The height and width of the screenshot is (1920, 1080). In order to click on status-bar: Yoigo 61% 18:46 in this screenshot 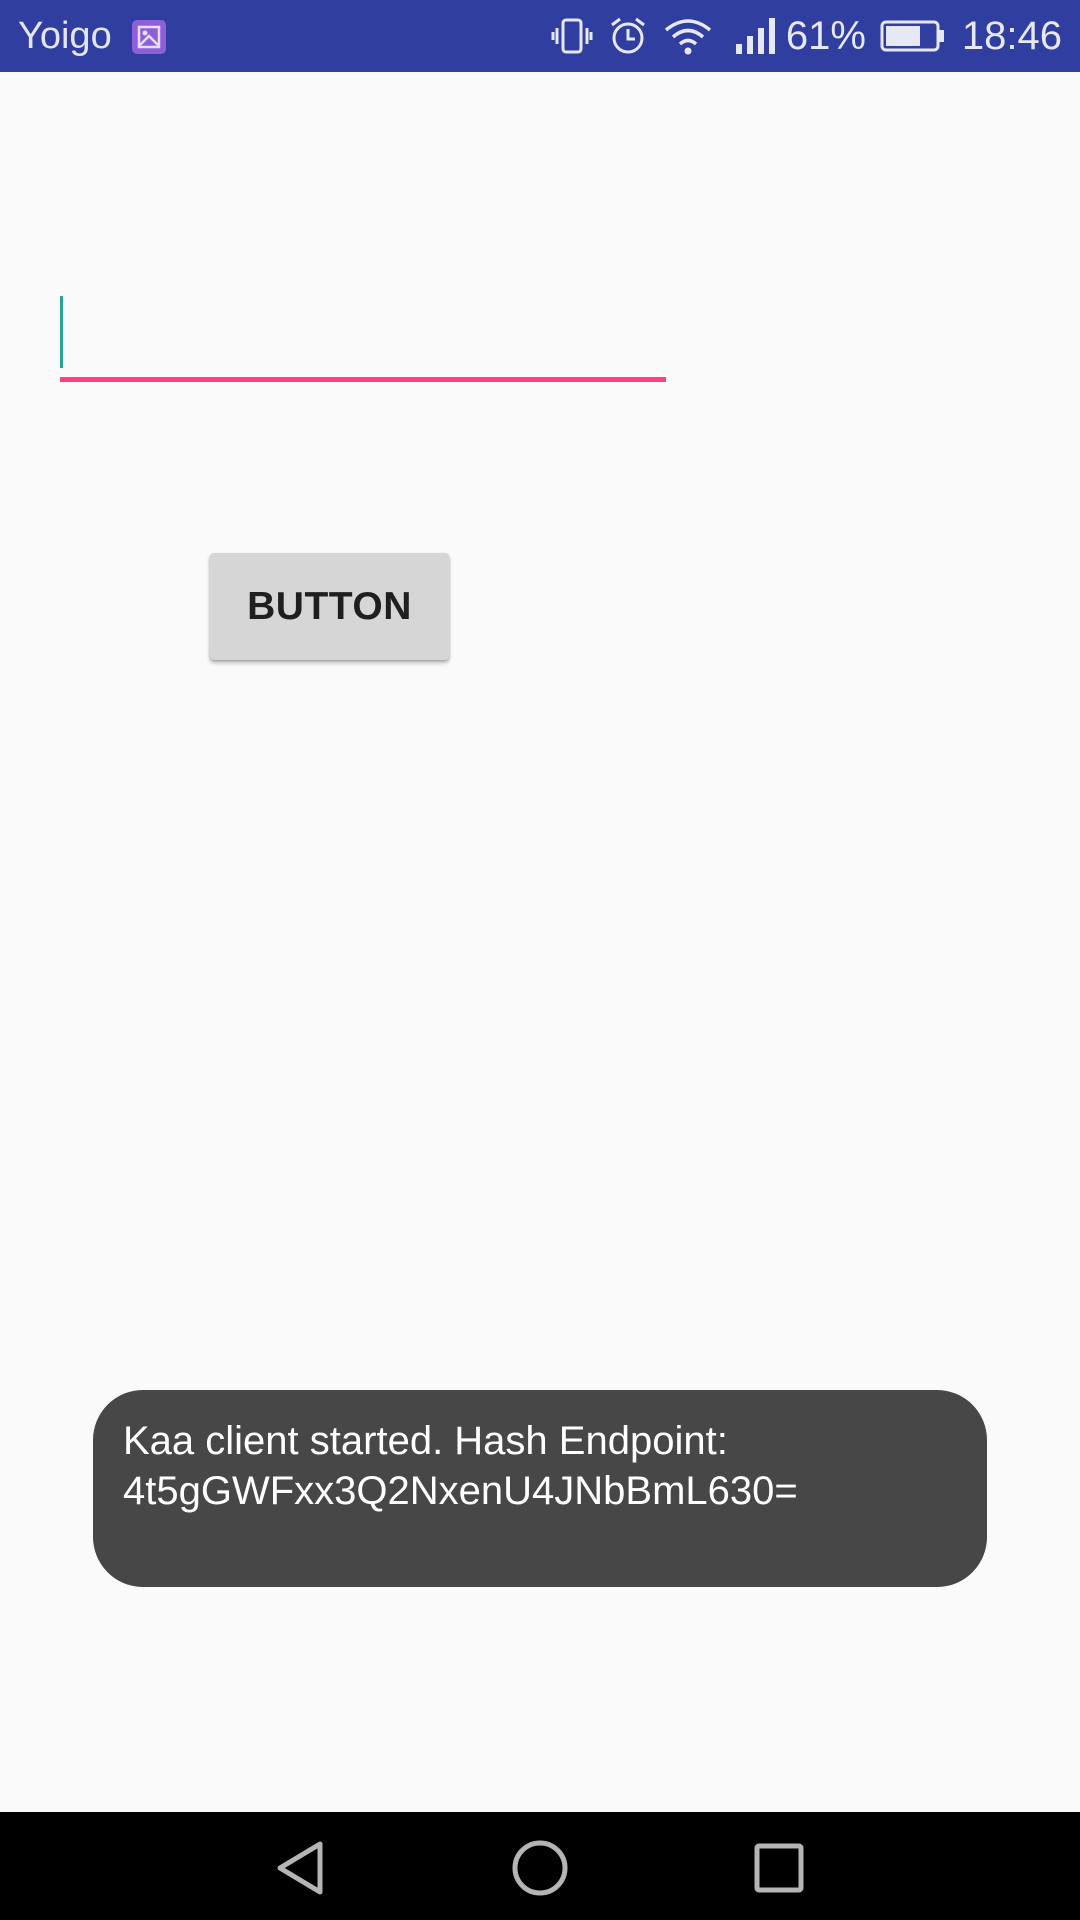, I will do `click(540, 36)`.